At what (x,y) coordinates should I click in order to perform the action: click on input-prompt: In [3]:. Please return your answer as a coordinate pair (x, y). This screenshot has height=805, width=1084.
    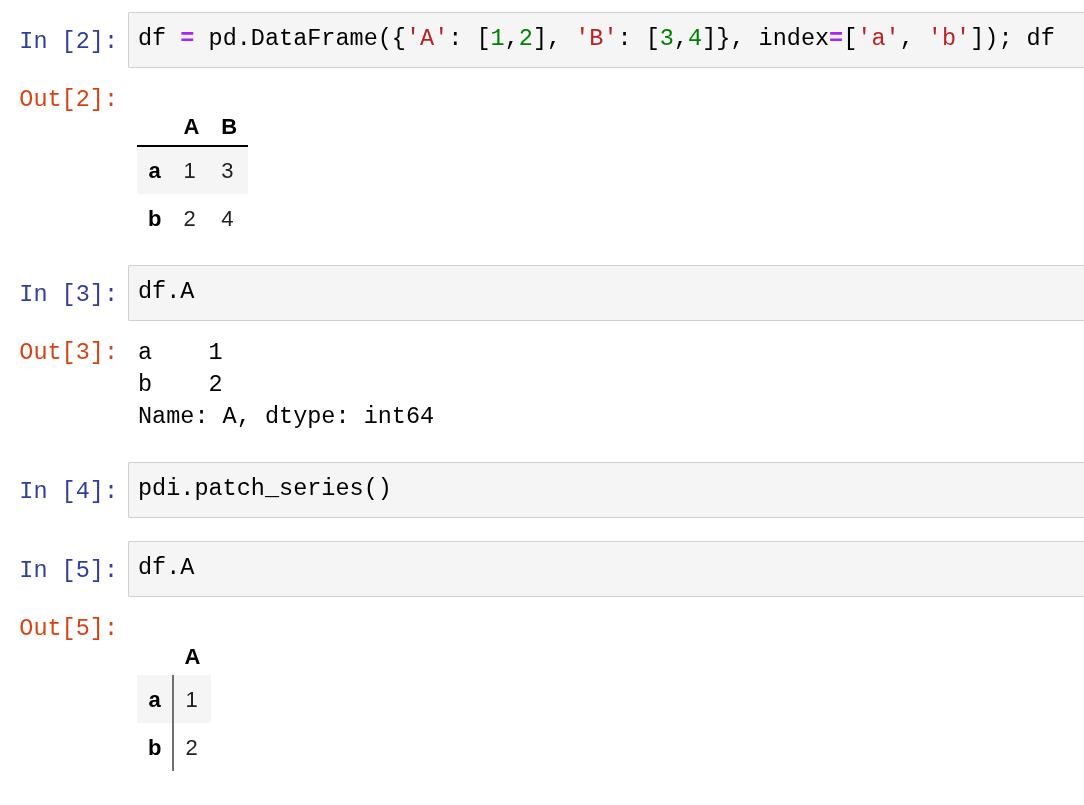
    Looking at the image, I should click on (68, 295).